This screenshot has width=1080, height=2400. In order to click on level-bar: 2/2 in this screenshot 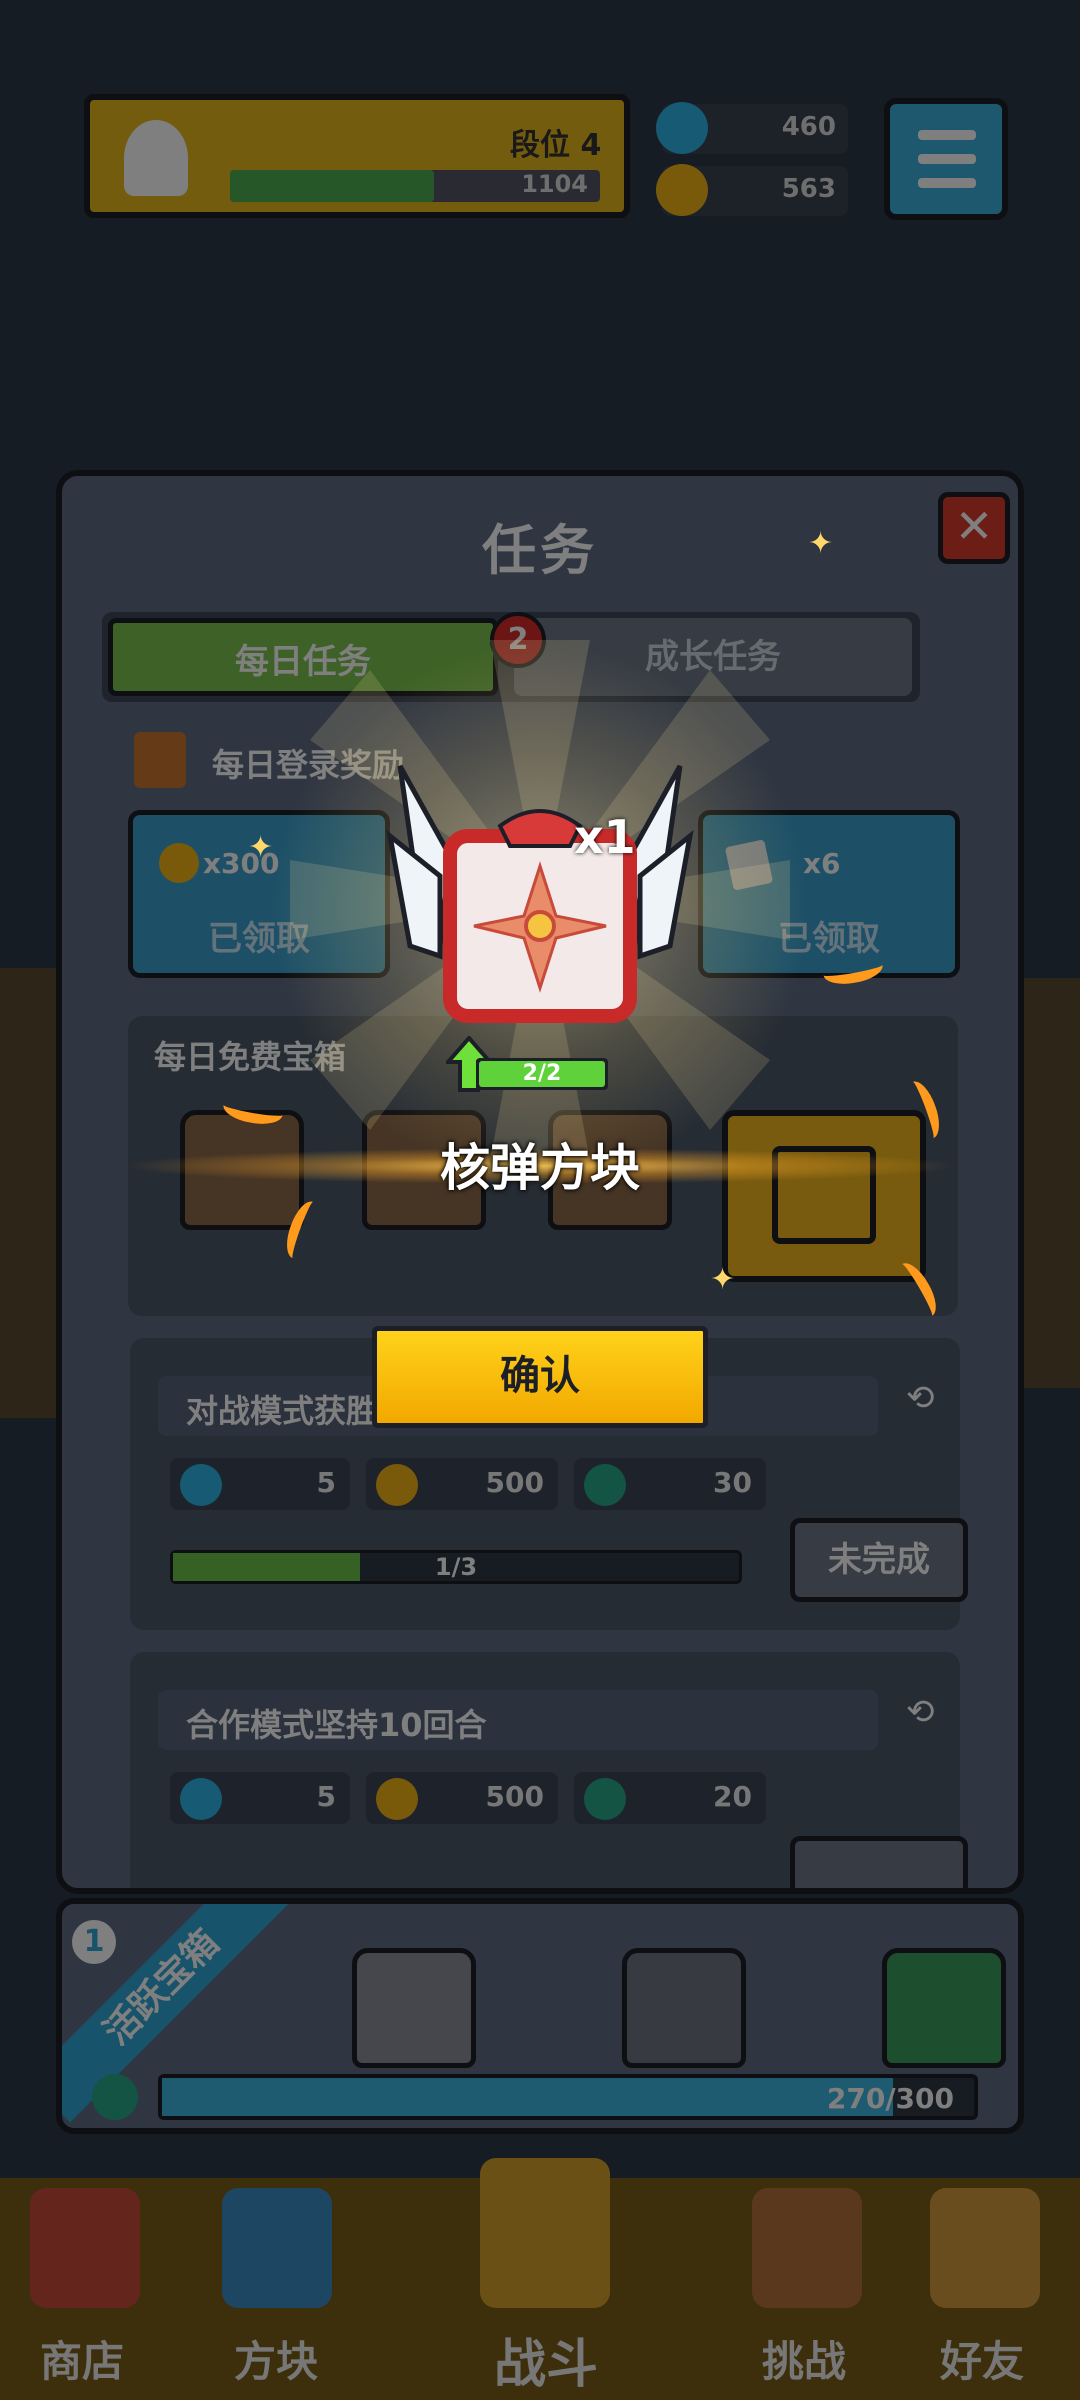, I will do `click(542, 1074)`.